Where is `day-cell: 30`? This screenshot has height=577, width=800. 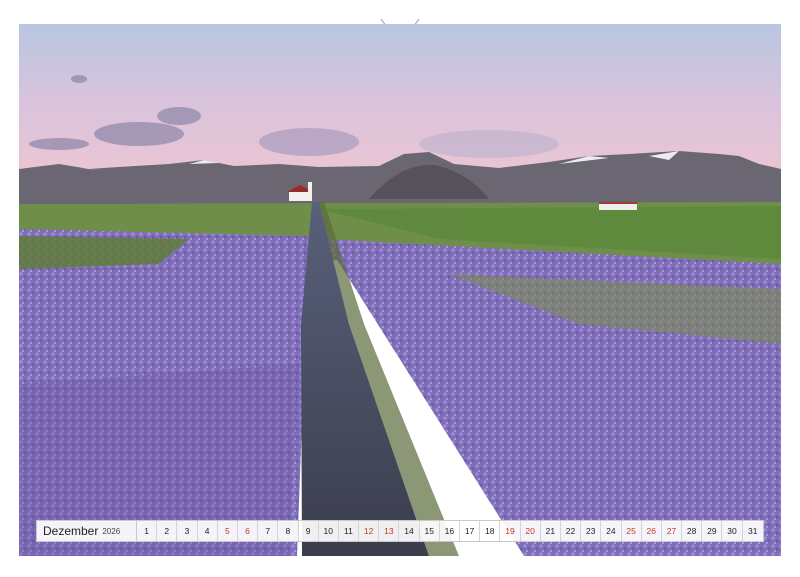 day-cell: 30 is located at coordinates (732, 531).